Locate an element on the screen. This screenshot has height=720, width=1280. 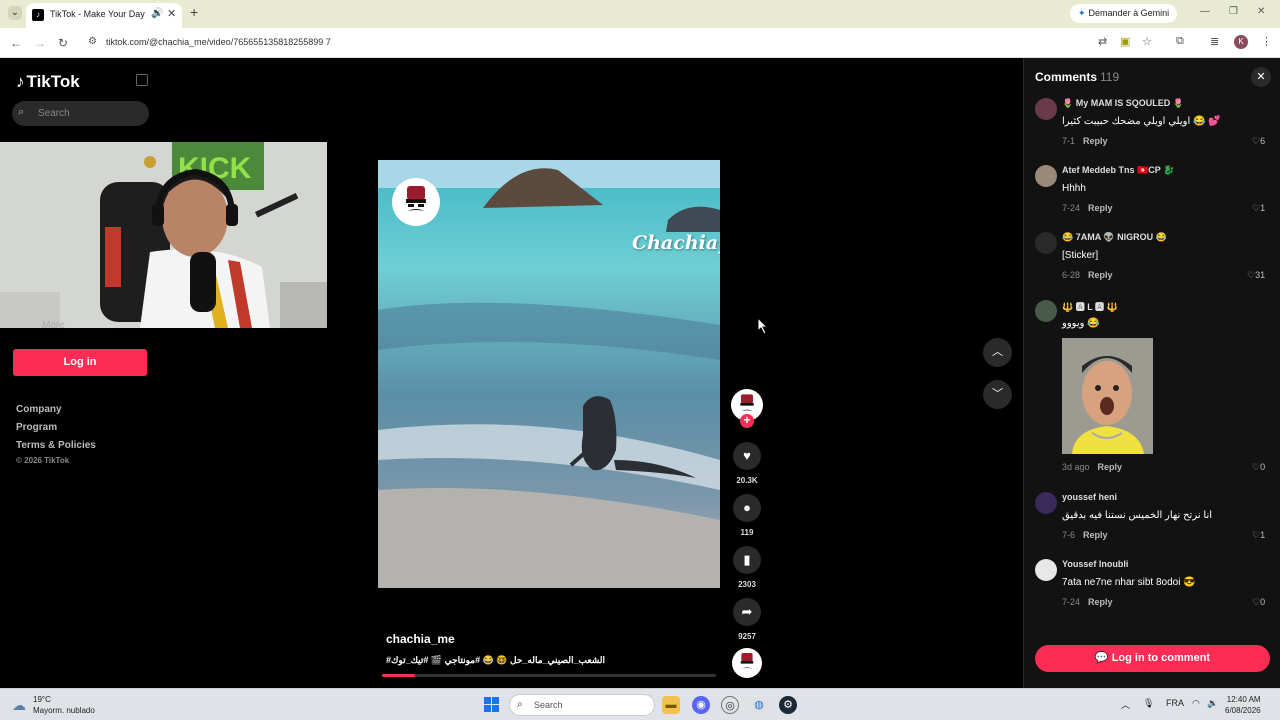
tiktok-logo: ♪ TikTok is located at coordinates (48, 82).